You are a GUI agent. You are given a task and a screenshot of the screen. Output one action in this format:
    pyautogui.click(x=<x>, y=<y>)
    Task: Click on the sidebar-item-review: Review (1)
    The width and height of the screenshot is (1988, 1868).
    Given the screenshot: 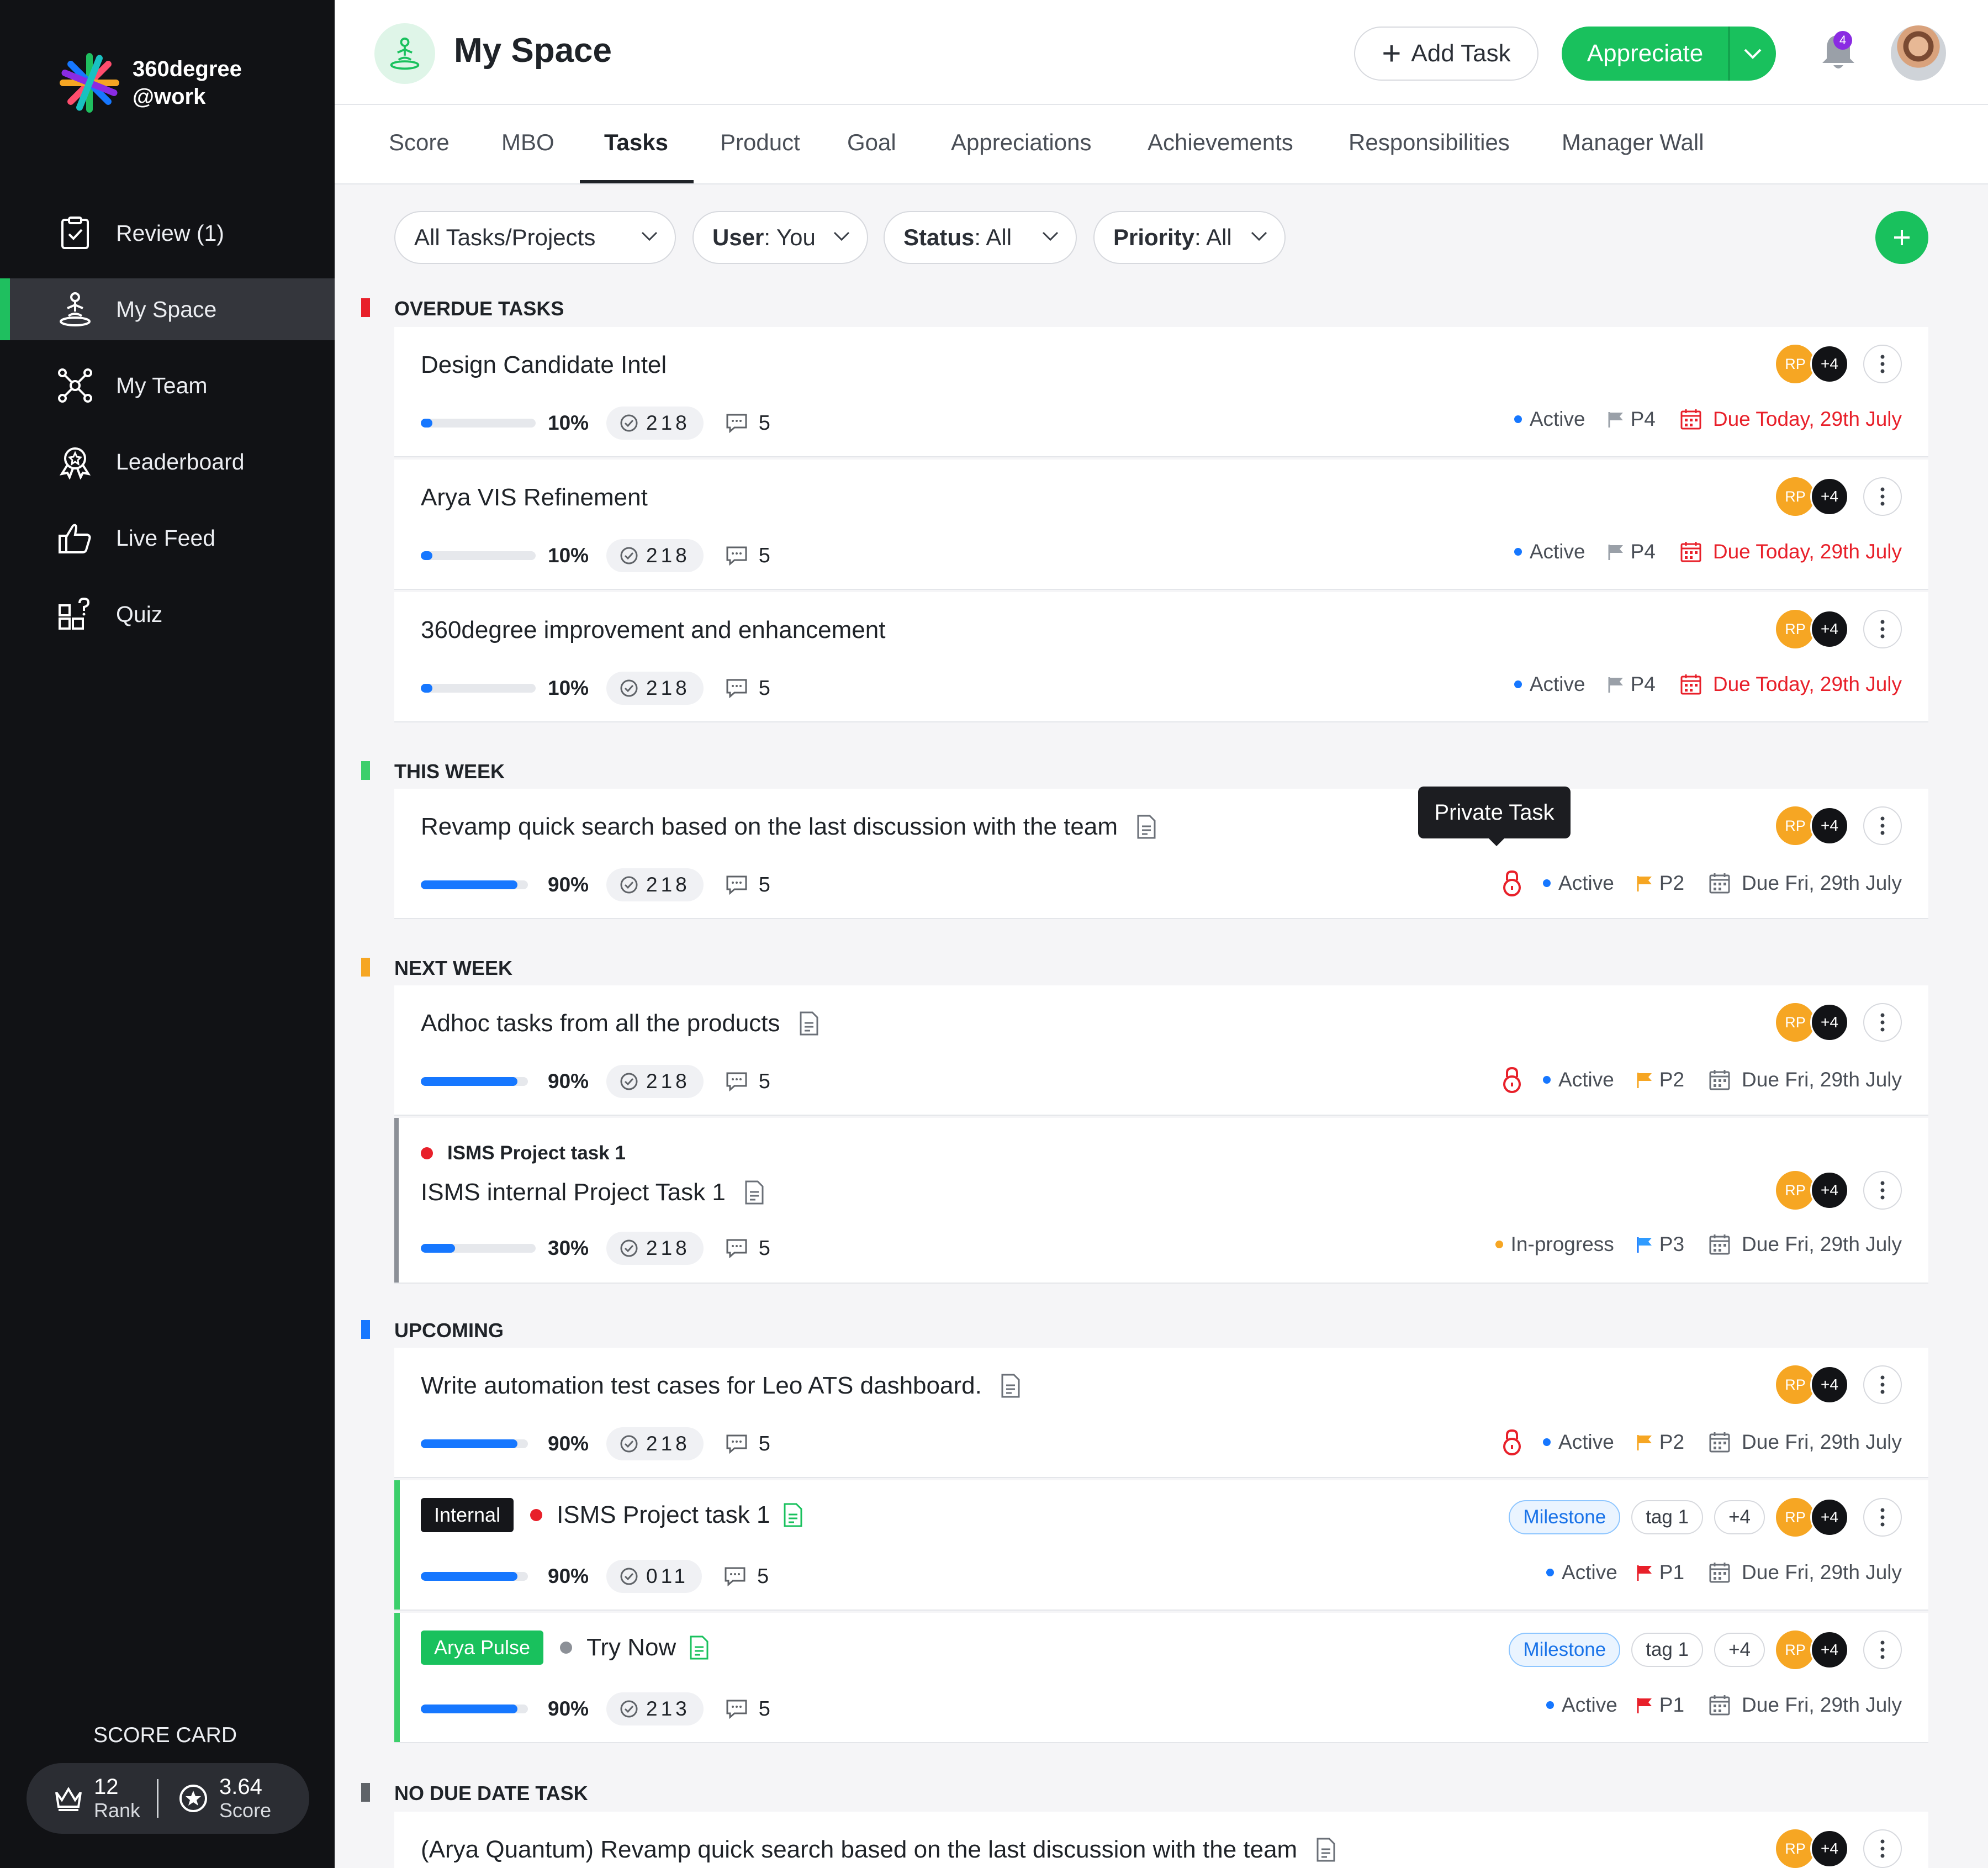 What is the action you would take?
    pyautogui.click(x=167, y=233)
    